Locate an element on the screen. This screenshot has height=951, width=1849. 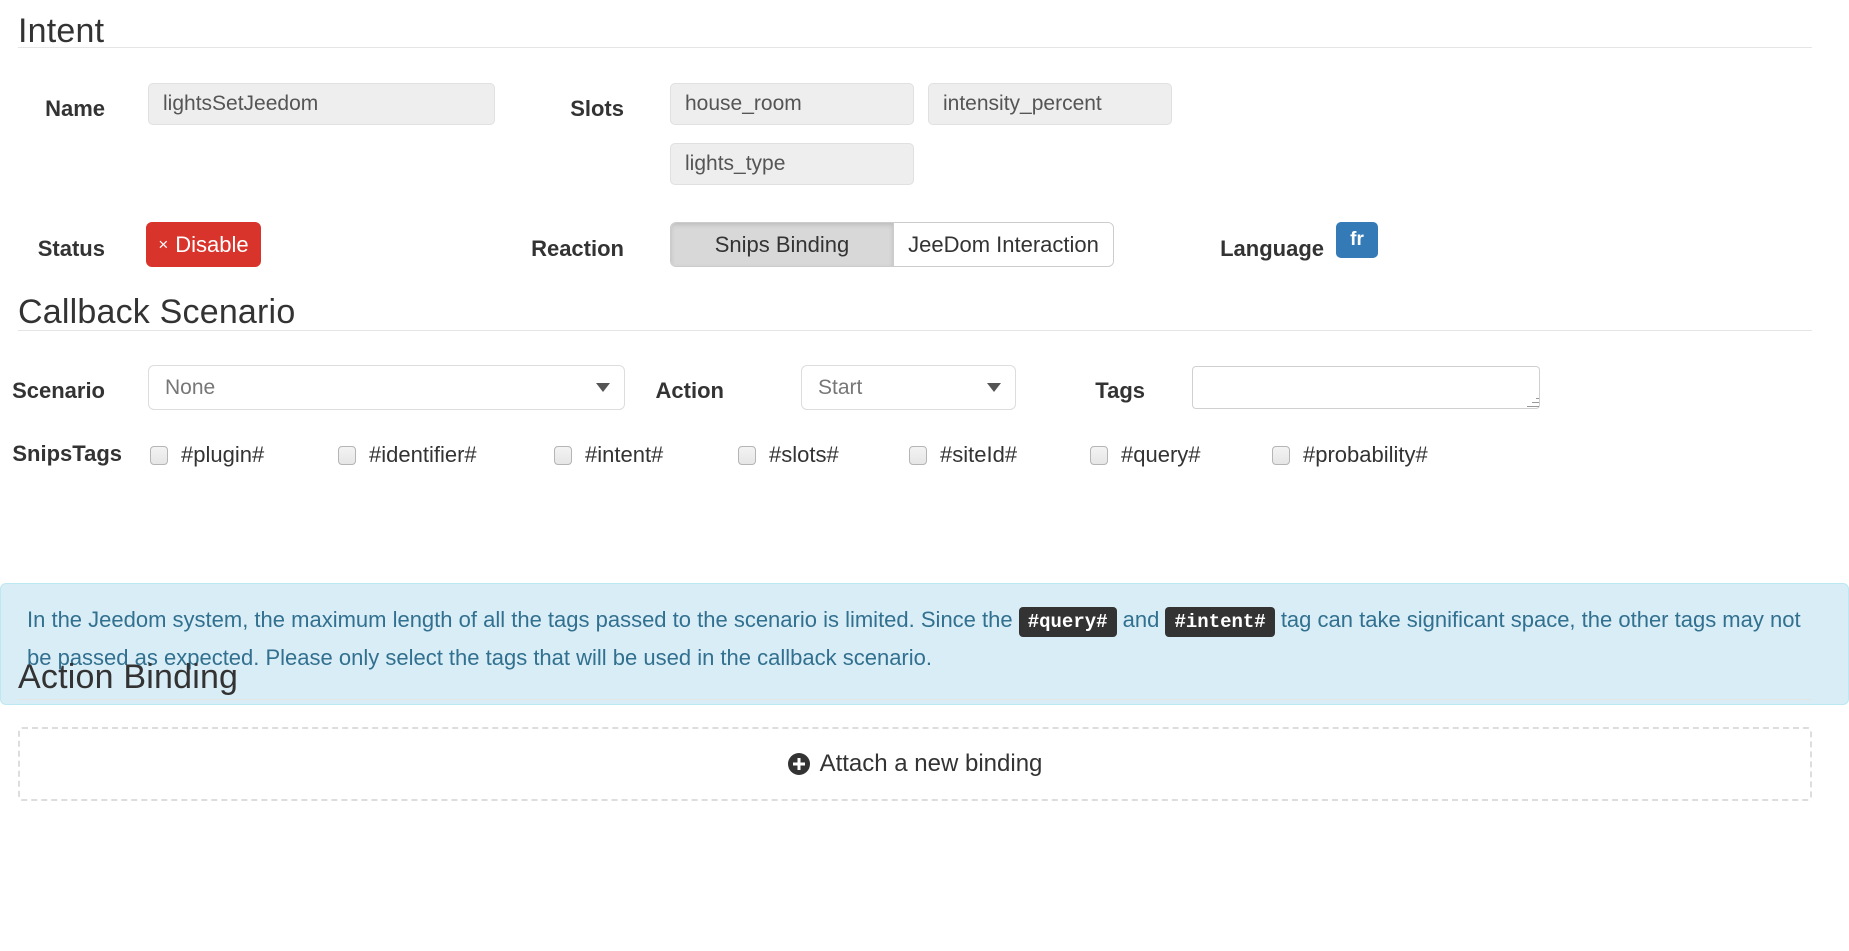
alert-text-part2: and is located at coordinates (1141, 619).